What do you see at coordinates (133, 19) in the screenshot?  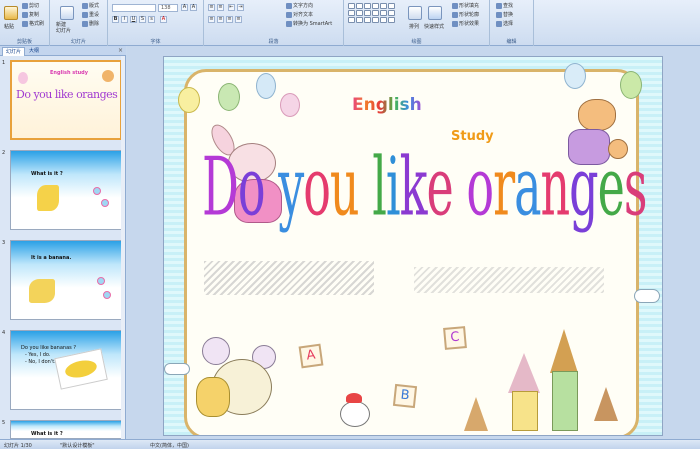 I see `underline-button: U` at bounding box center [133, 19].